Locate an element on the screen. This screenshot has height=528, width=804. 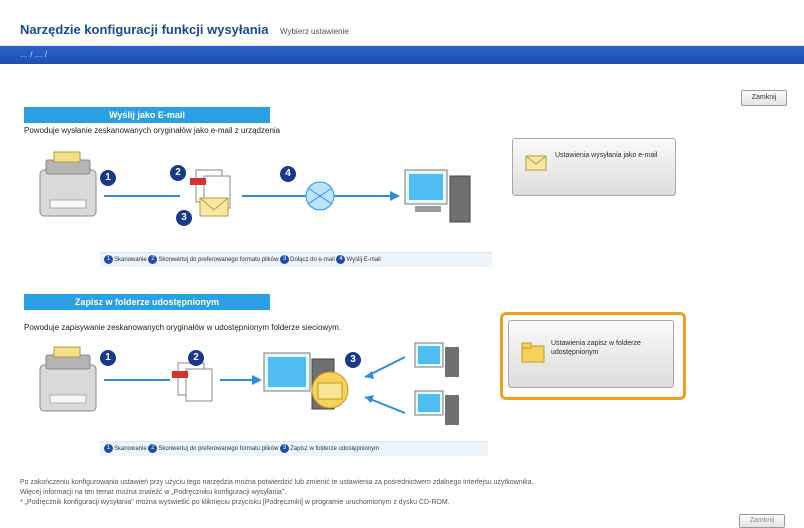
email-settings-label: Ustawienia wysyłania jako e-mail is located at coordinates (606, 155).